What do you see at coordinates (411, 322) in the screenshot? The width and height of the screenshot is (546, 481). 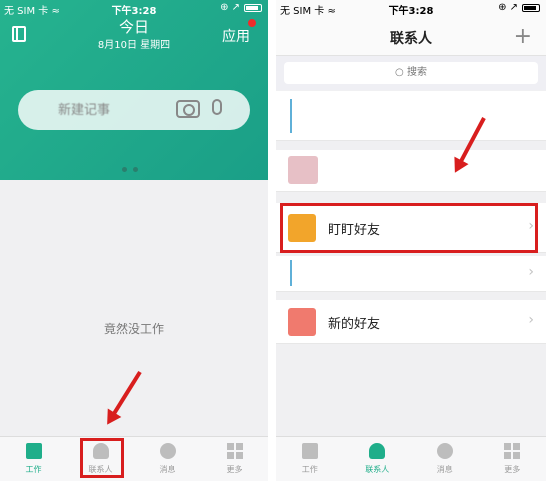 I see `list-item-new-friends: 新的好友 ›` at bounding box center [411, 322].